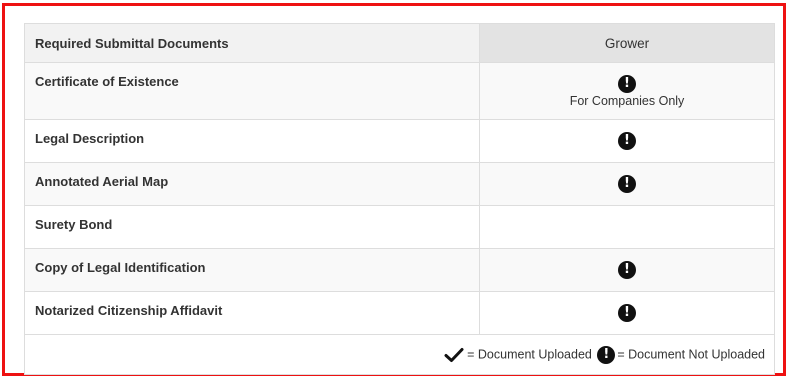 This screenshot has height=382, width=794. What do you see at coordinates (454, 354) in the screenshot?
I see `checkmark-icon` at bounding box center [454, 354].